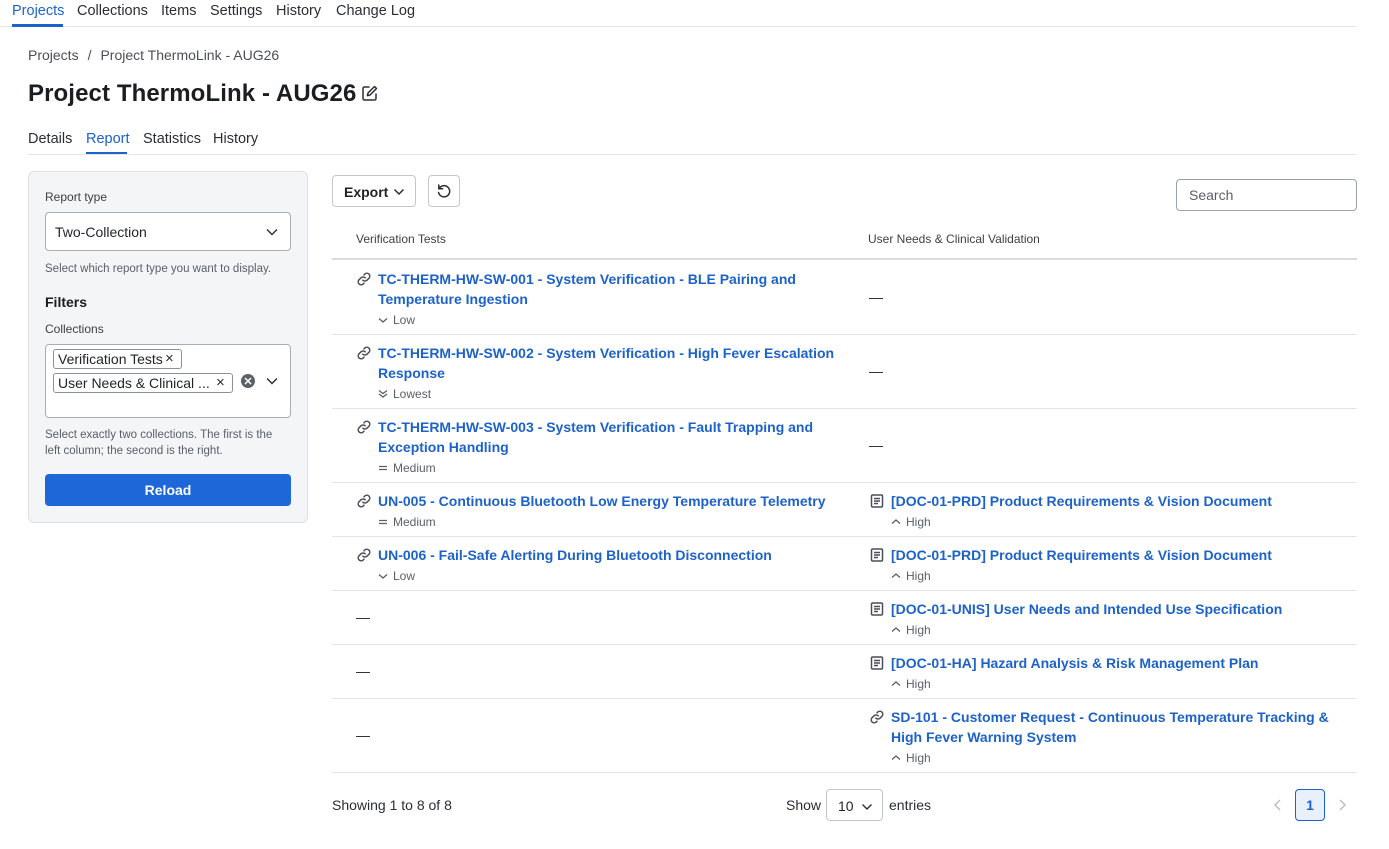 This screenshot has height=849, width=1389. I want to click on tab-details: Details, so click(50, 139).